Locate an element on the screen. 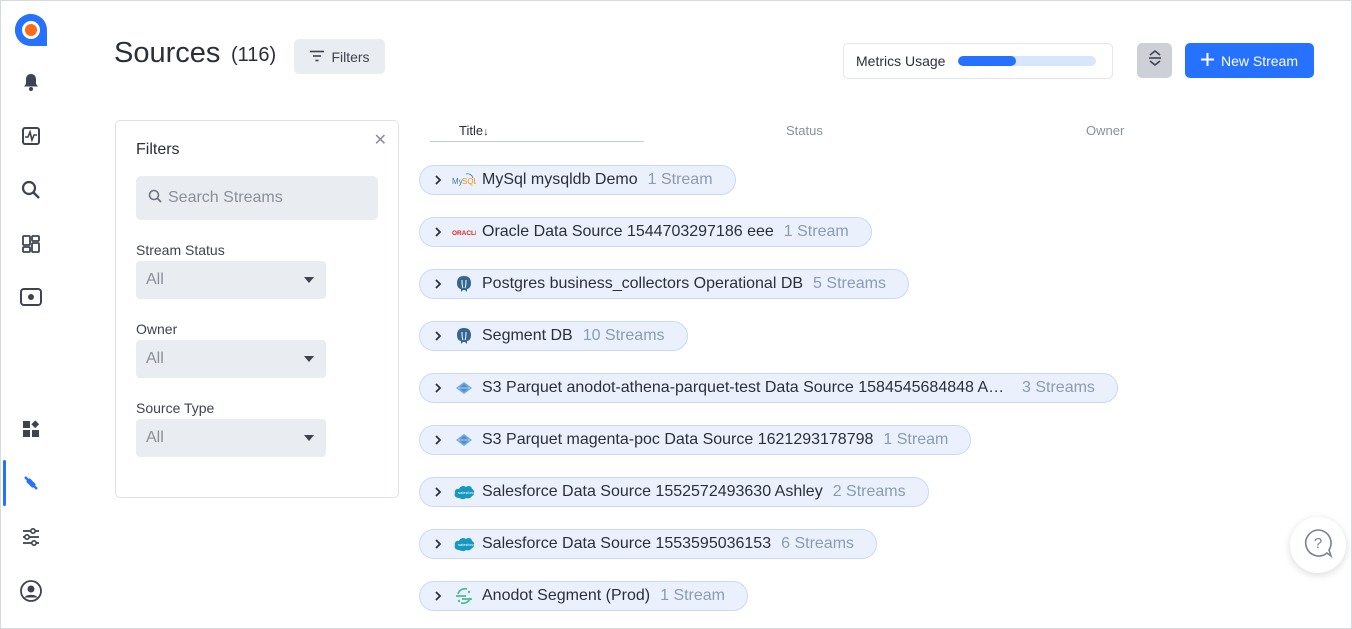  filters-panel-title: Filters is located at coordinates (158, 149).